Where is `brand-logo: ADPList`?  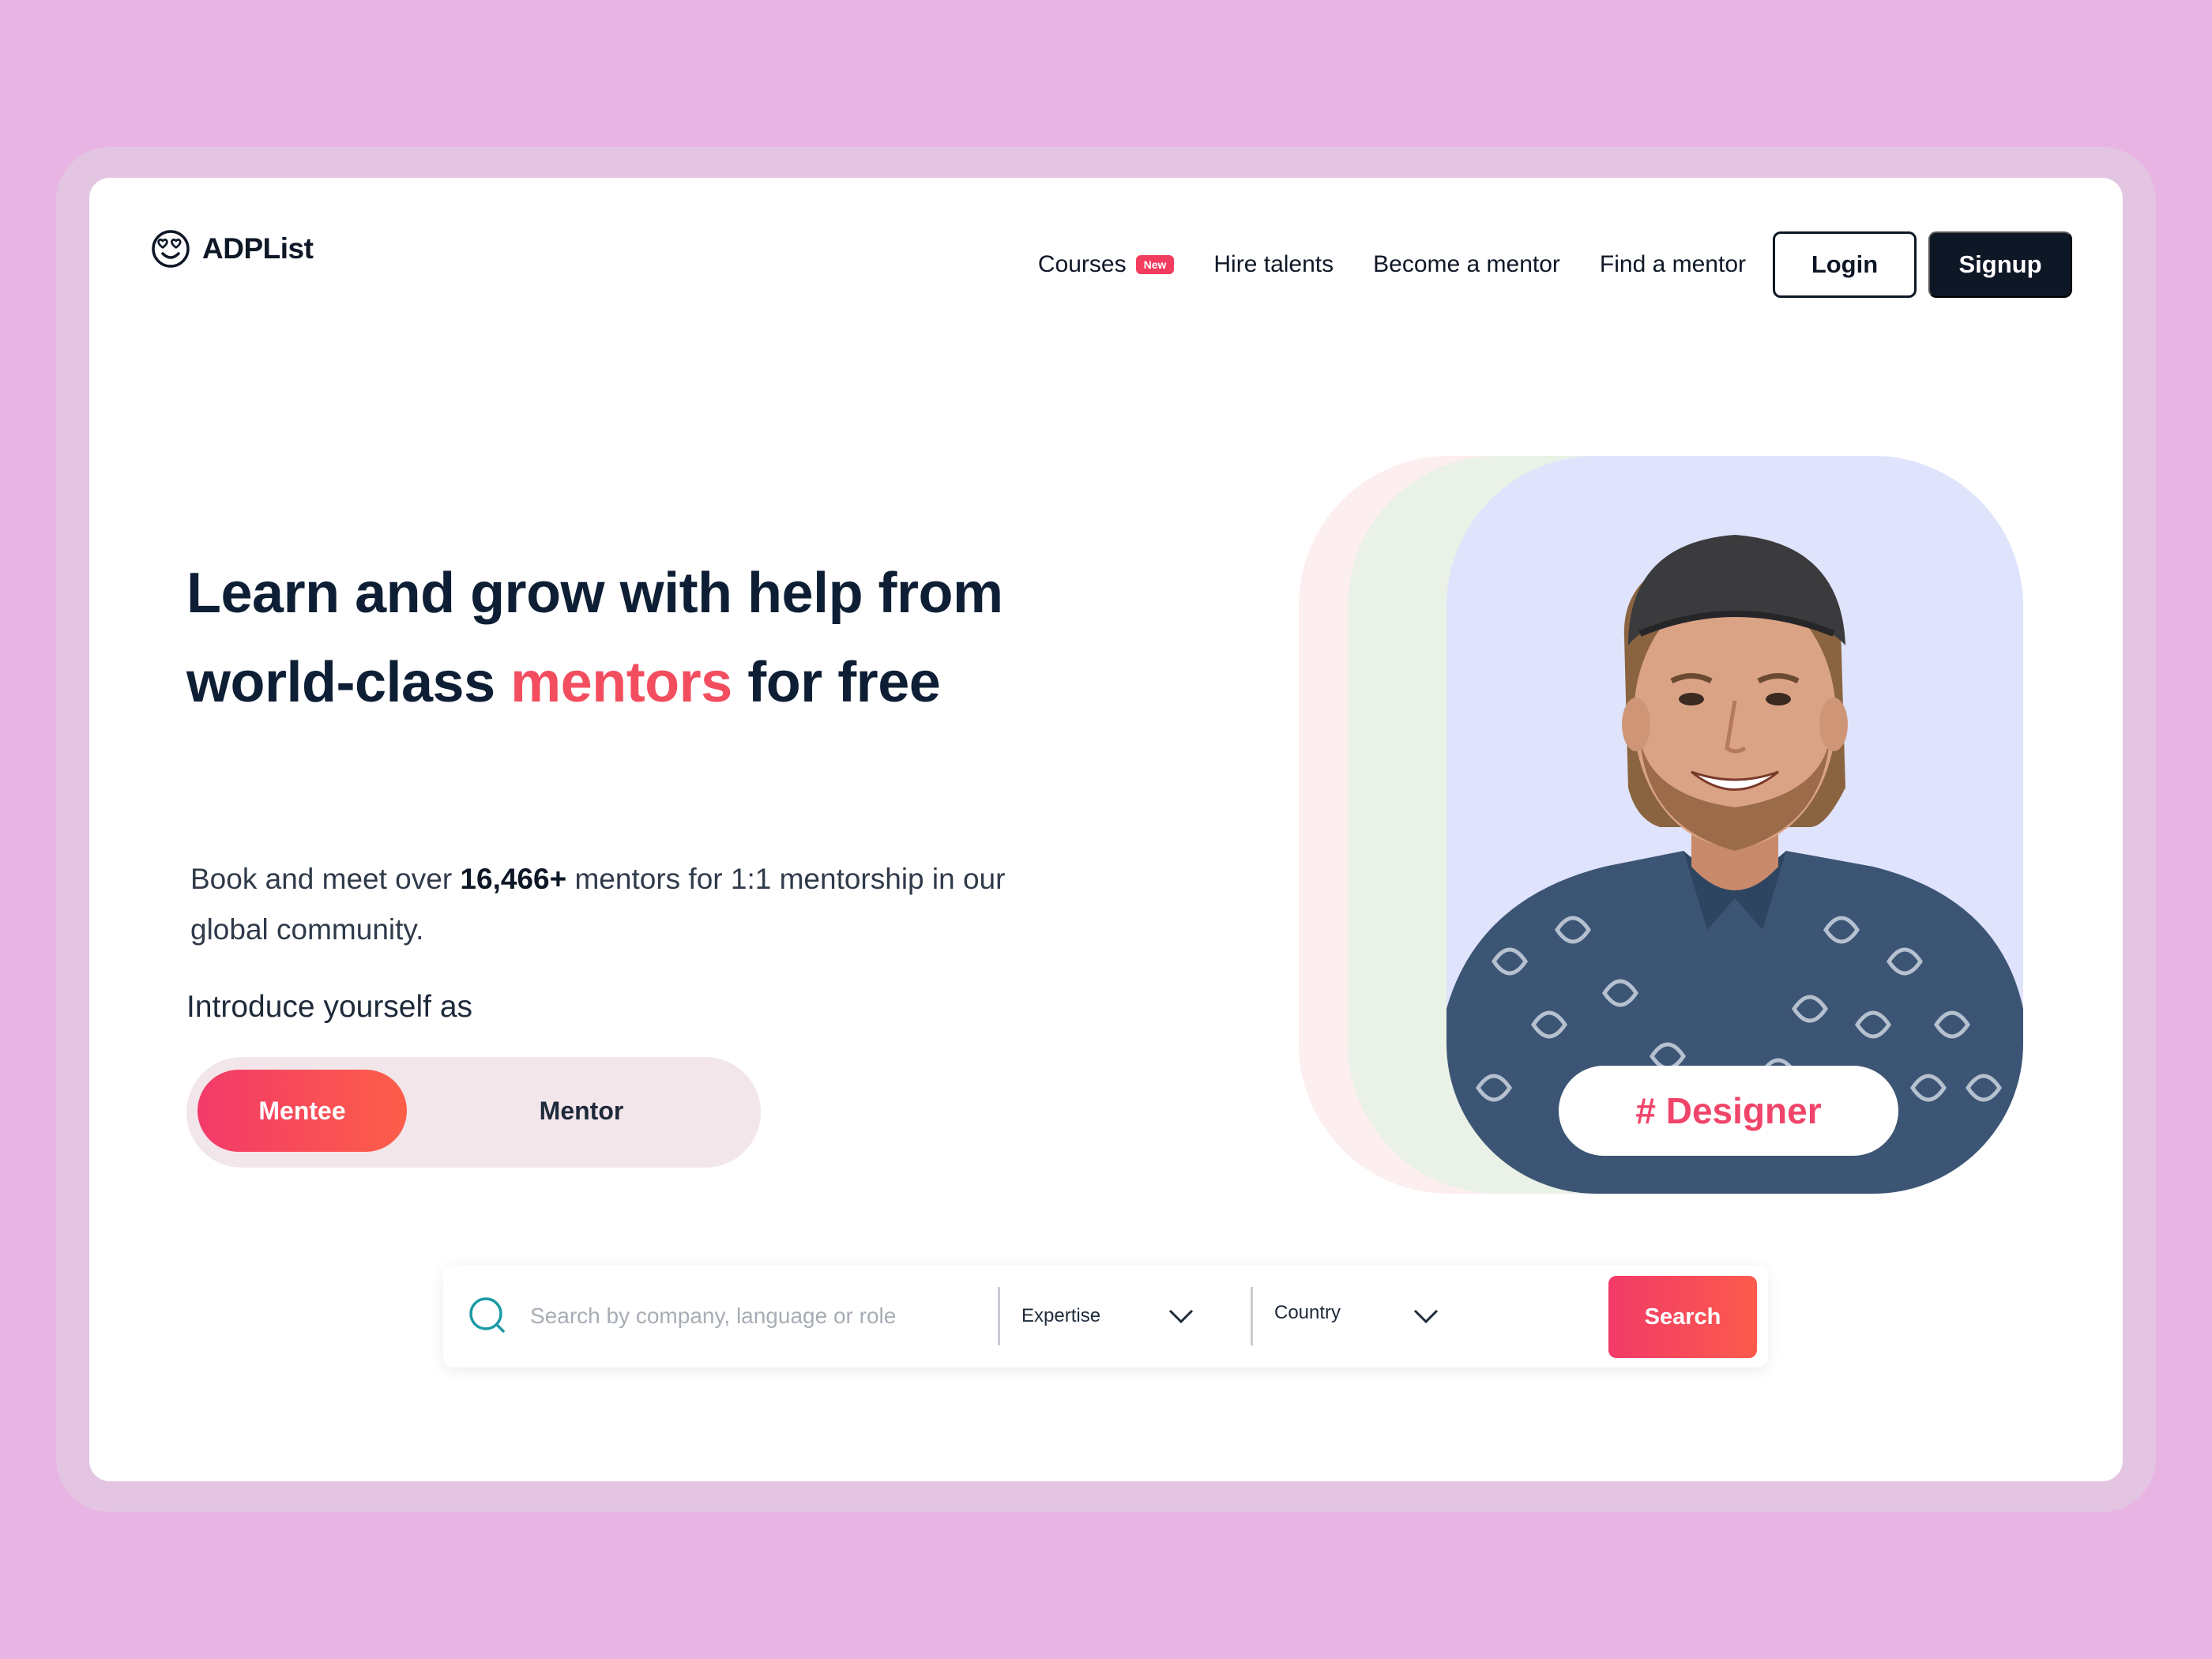 brand-logo: ADPList is located at coordinates (232, 249).